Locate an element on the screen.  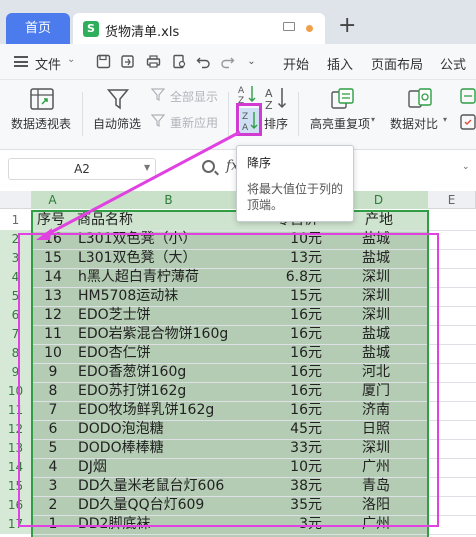
funnel-icon is located at coordinates (118, 99).